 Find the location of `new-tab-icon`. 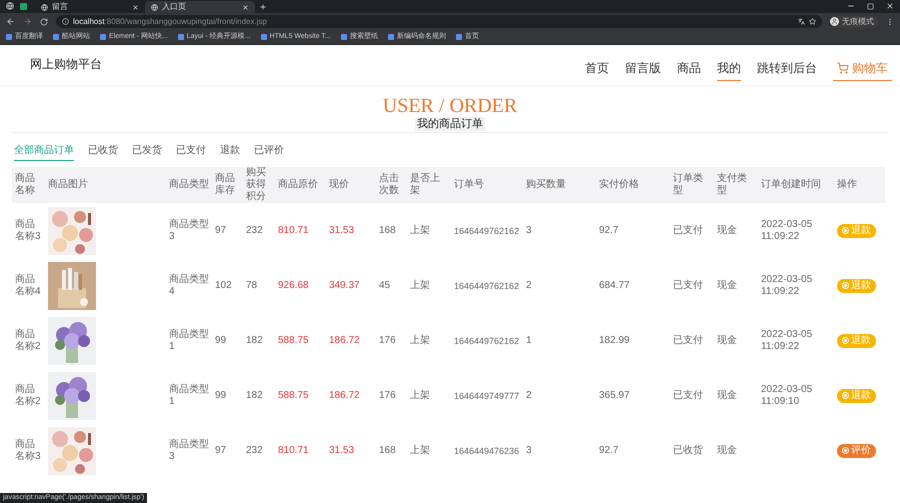

new-tab-icon is located at coordinates (263, 7).